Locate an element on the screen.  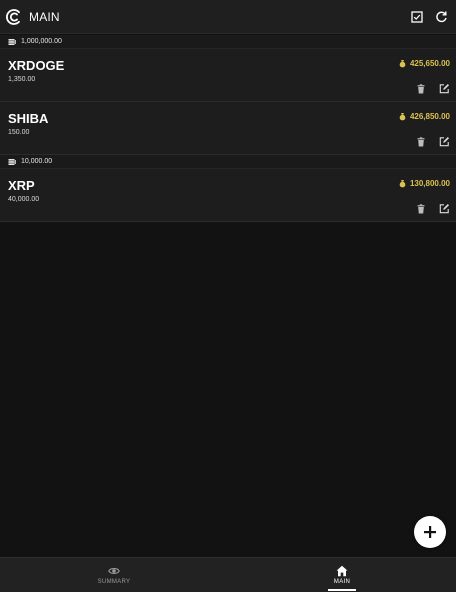
checkbox-icon is located at coordinates (417, 17).